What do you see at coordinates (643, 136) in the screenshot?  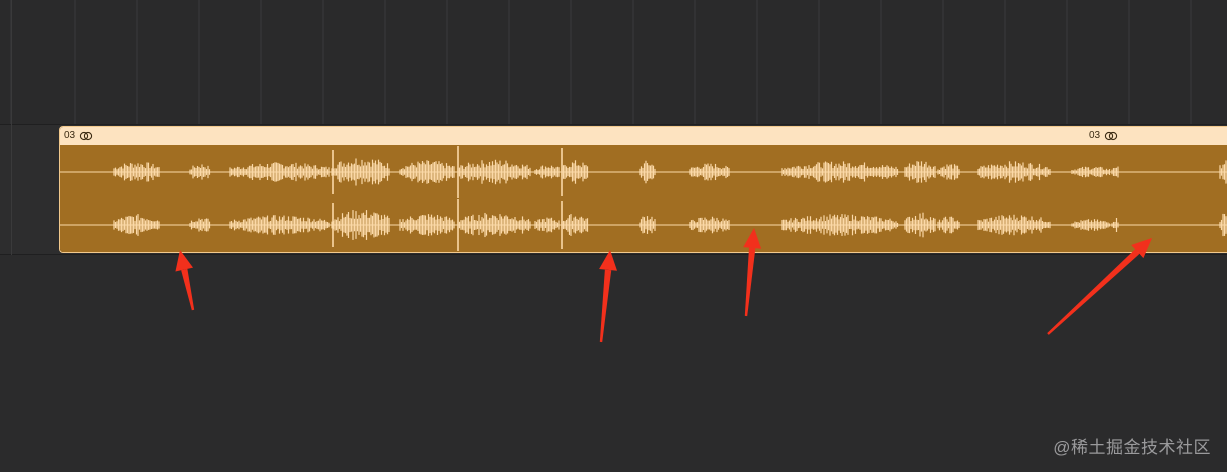 I see `region-header: 03 03` at bounding box center [643, 136].